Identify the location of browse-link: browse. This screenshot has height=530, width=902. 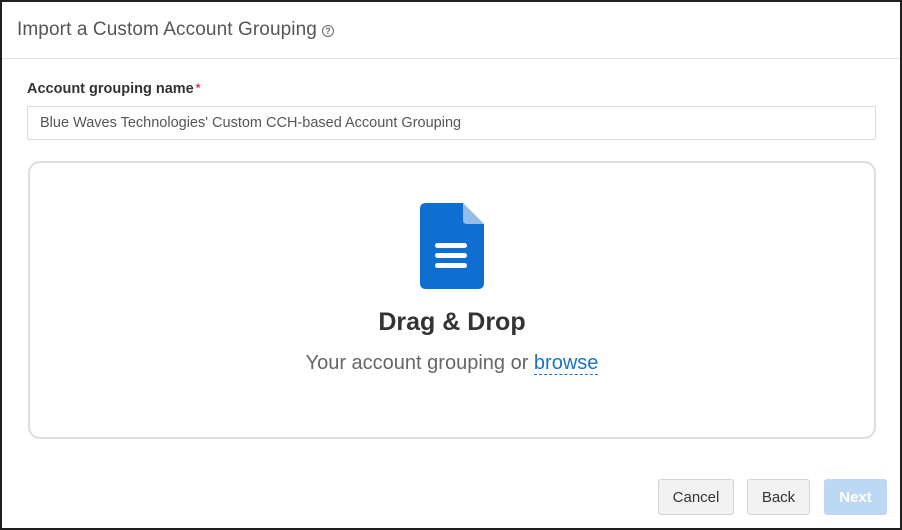
(566, 363).